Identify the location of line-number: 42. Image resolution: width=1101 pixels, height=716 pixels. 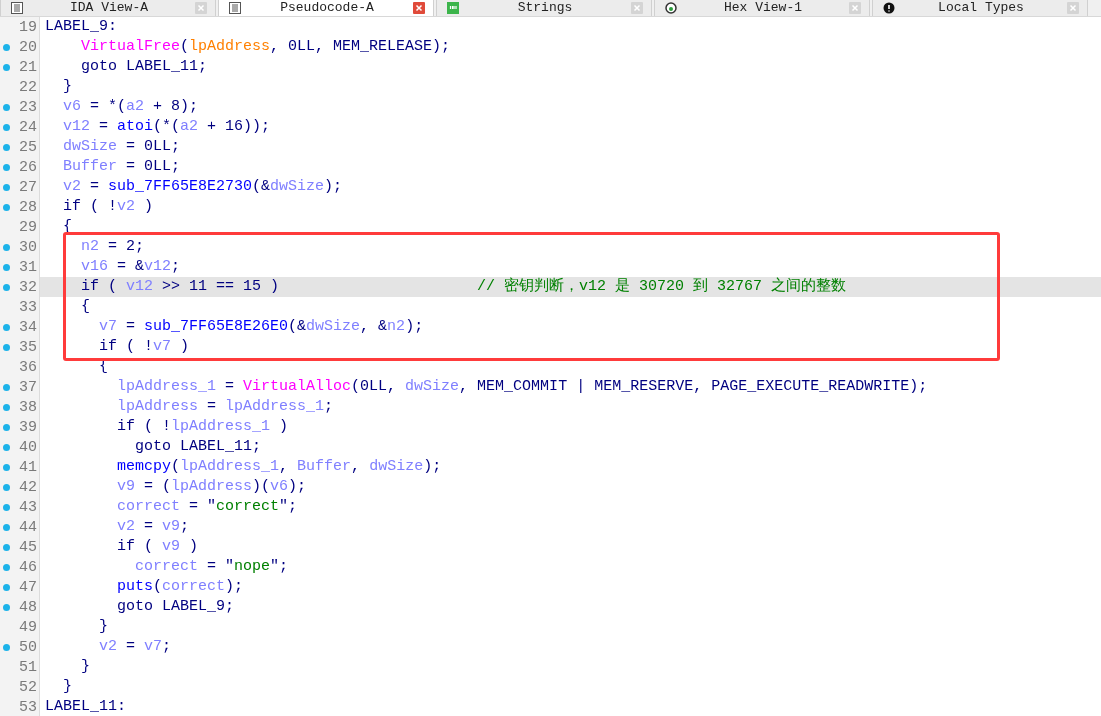
(27, 487).